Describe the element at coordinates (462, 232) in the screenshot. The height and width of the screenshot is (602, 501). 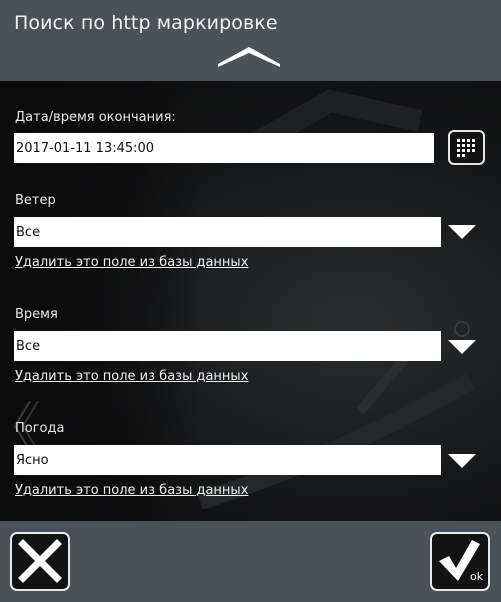
I see `wind-dropdown-icon` at that location.